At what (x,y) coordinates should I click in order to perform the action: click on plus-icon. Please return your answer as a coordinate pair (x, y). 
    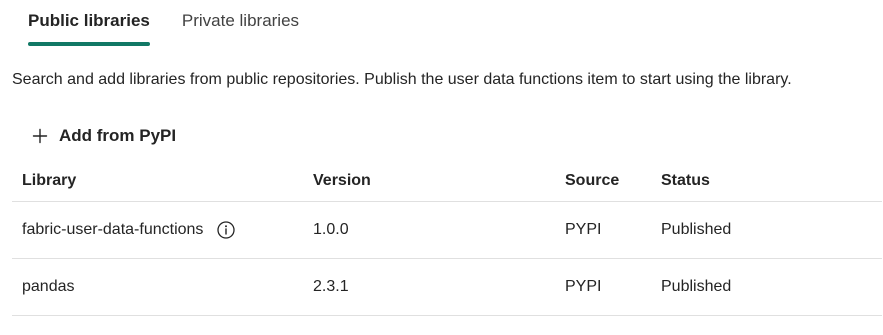
    Looking at the image, I should click on (40, 136).